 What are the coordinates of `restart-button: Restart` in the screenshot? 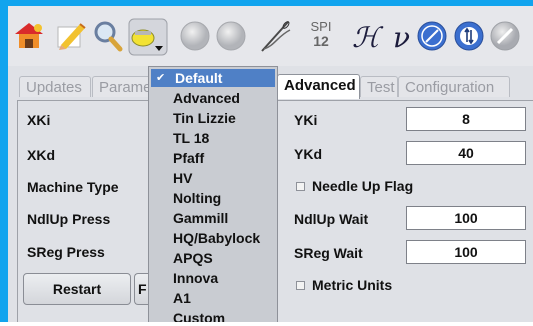 It's located at (77, 289).